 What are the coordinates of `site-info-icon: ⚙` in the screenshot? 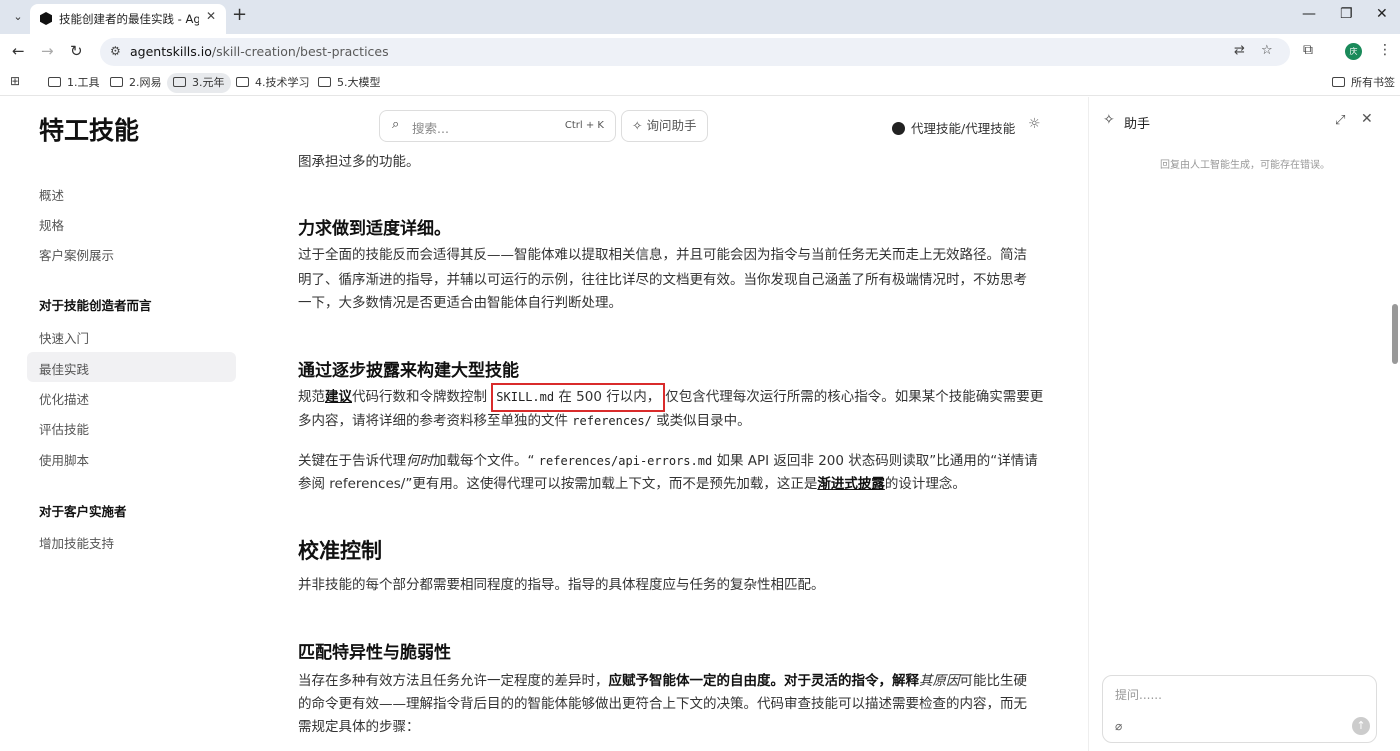 It's located at (115, 51).